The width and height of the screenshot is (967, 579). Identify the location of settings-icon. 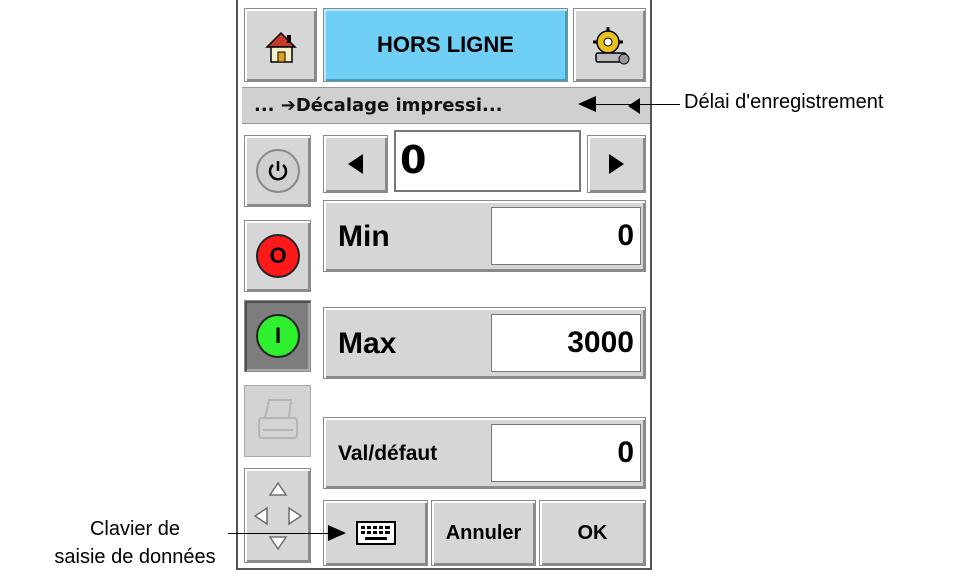
(611, 46).